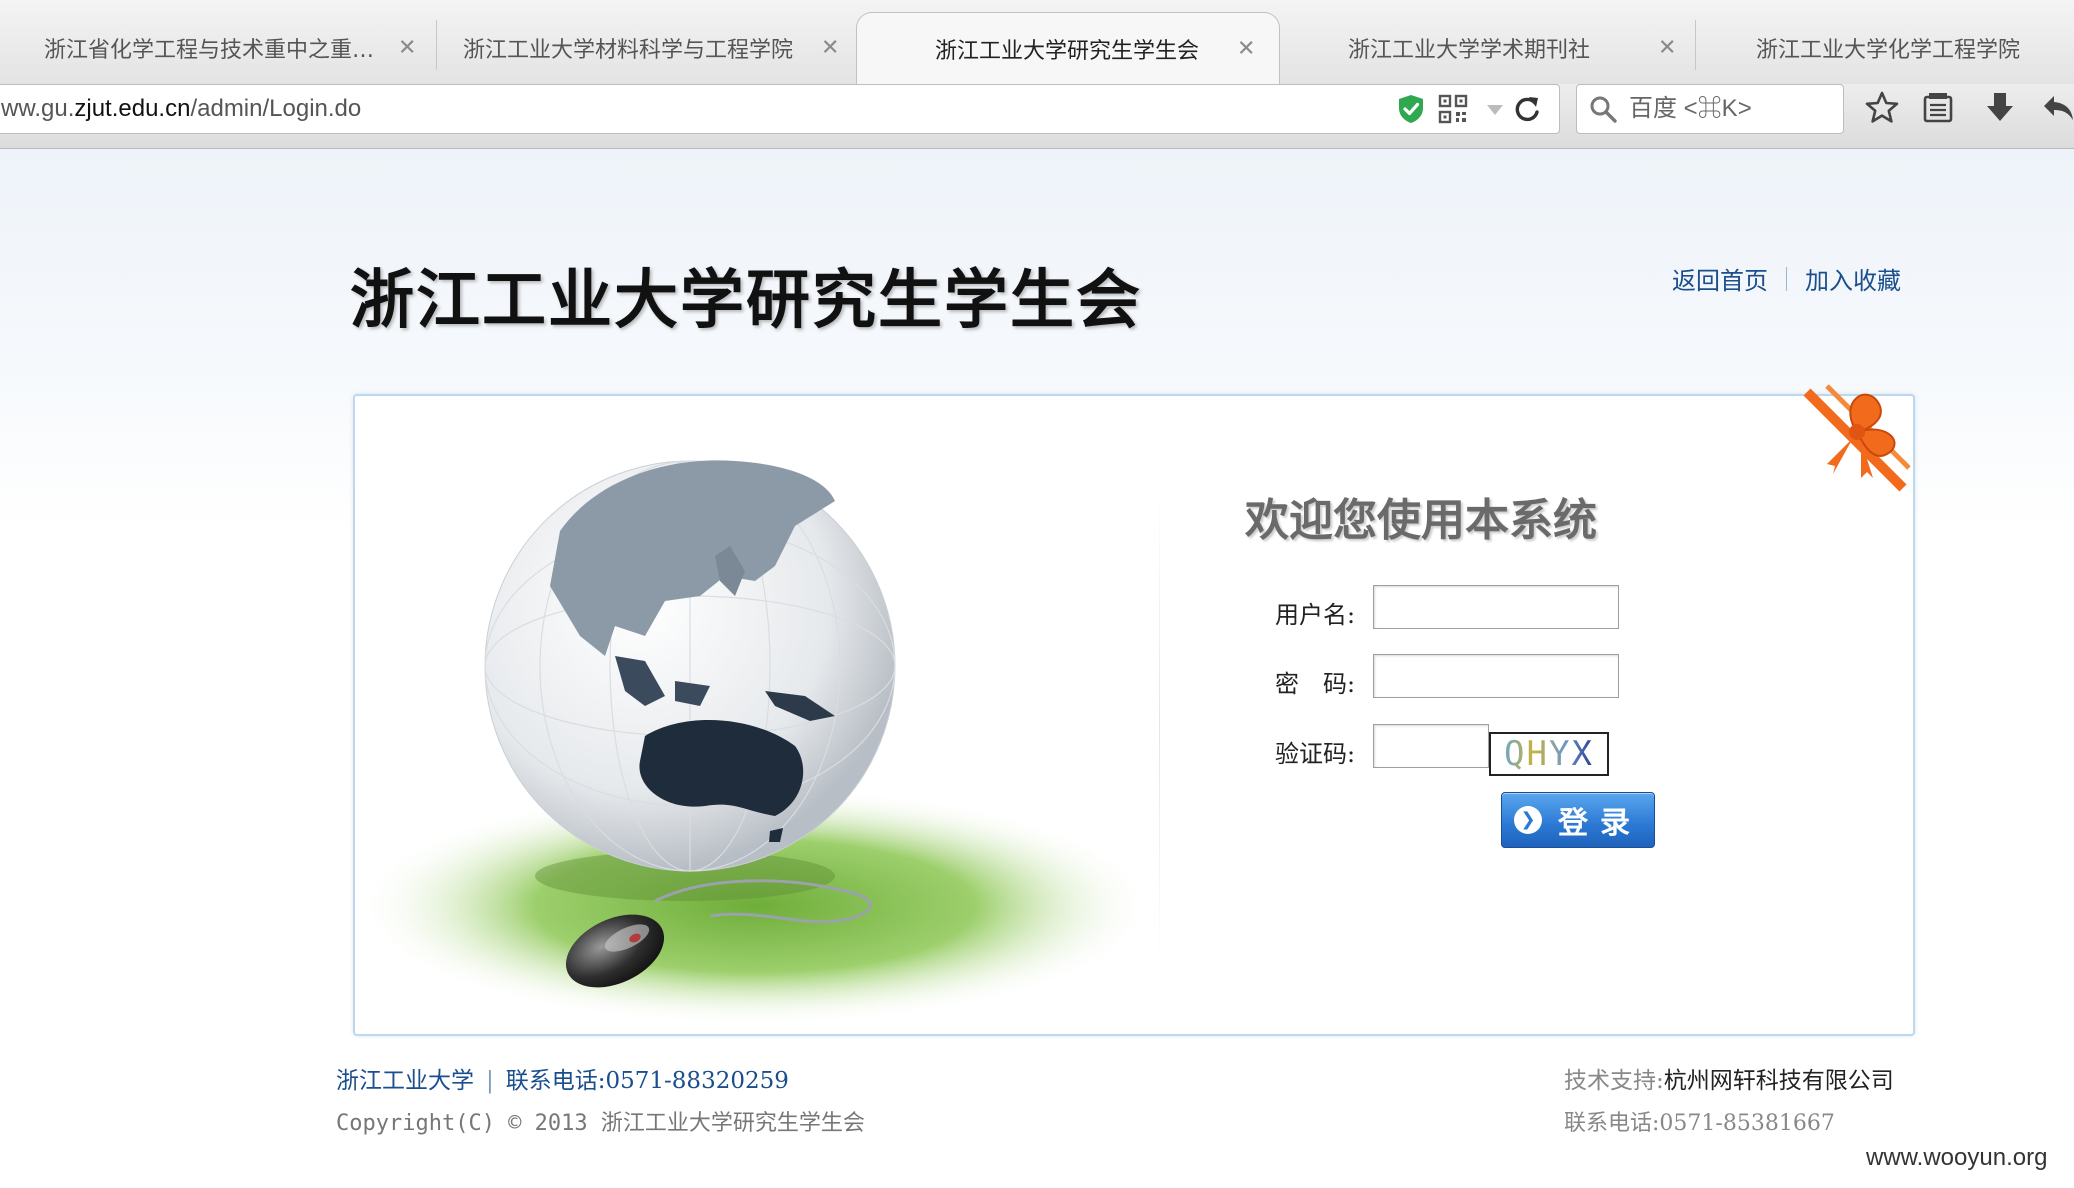 The width and height of the screenshot is (2074, 1188). I want to click on shield-check-icon, so click(1411, 109).